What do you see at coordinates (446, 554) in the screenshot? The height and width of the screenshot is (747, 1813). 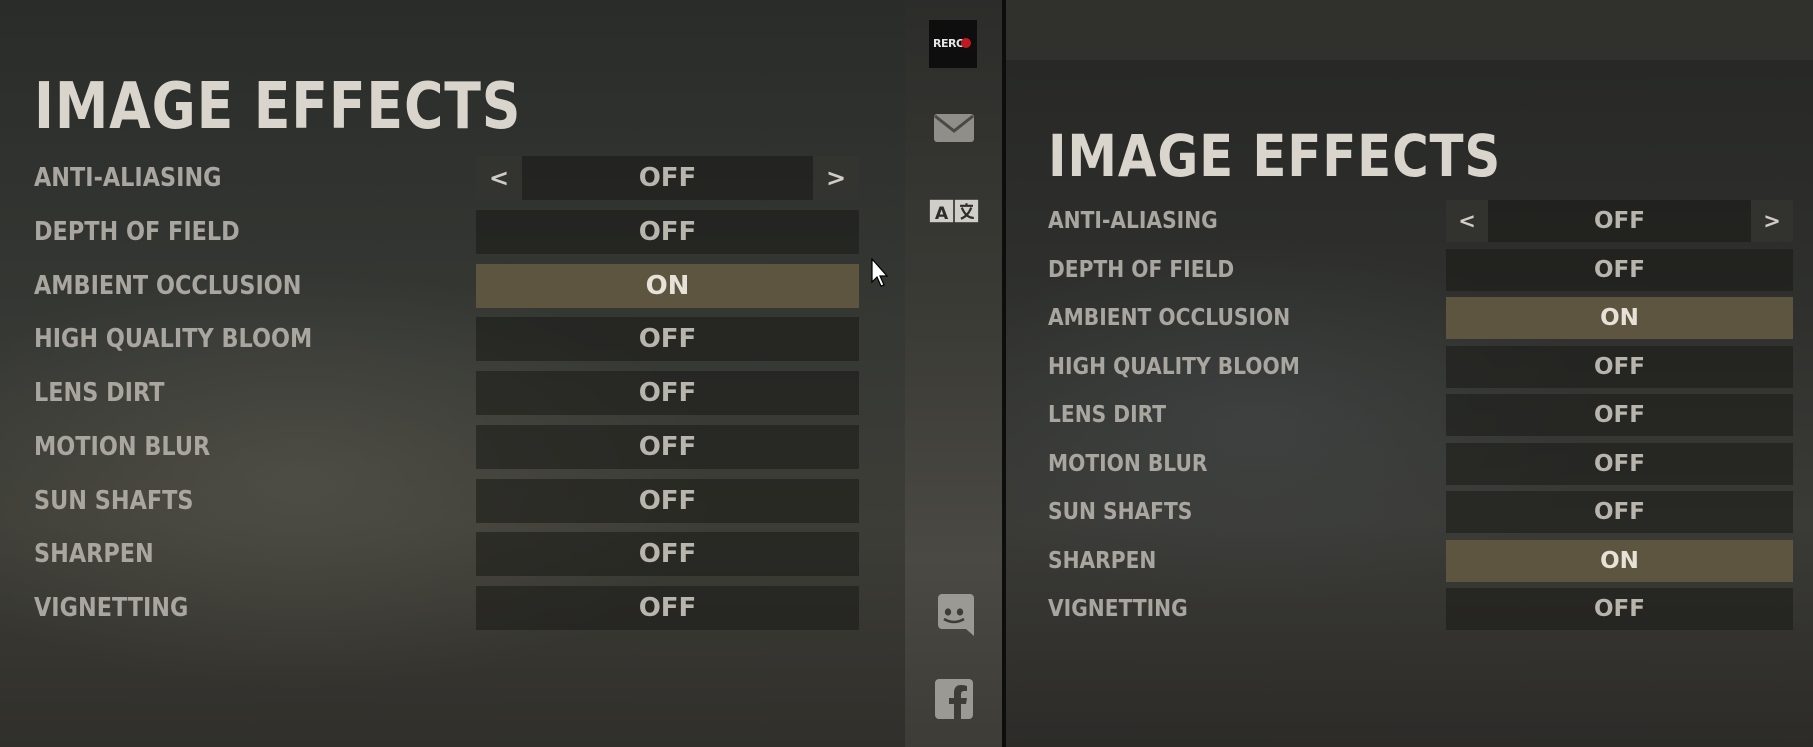 I see `setting-row: SHARPEN OFF` at bounding box center [446, 554].